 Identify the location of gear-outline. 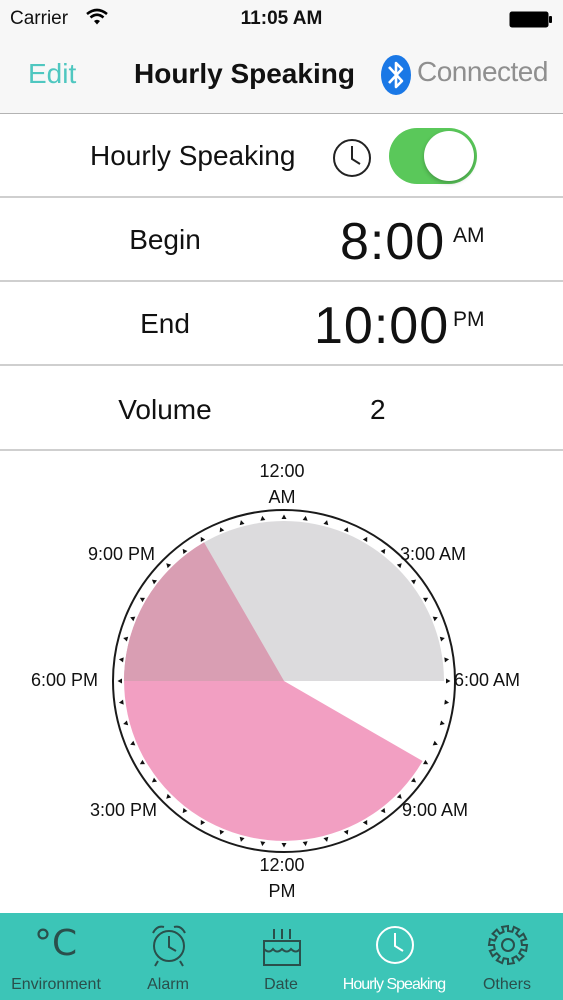
(508, 945).